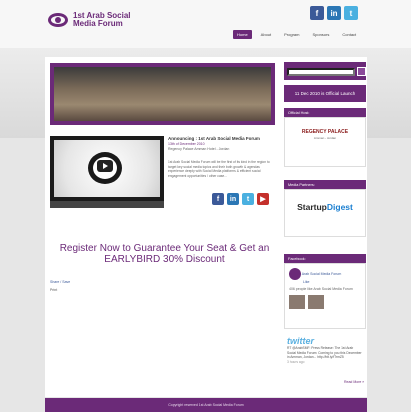 Image resolution: width=411 pixels, height=412 pixels. Describe the element at coordinates (58, 20) in the screenshot. I see `logo-icon` at that location.